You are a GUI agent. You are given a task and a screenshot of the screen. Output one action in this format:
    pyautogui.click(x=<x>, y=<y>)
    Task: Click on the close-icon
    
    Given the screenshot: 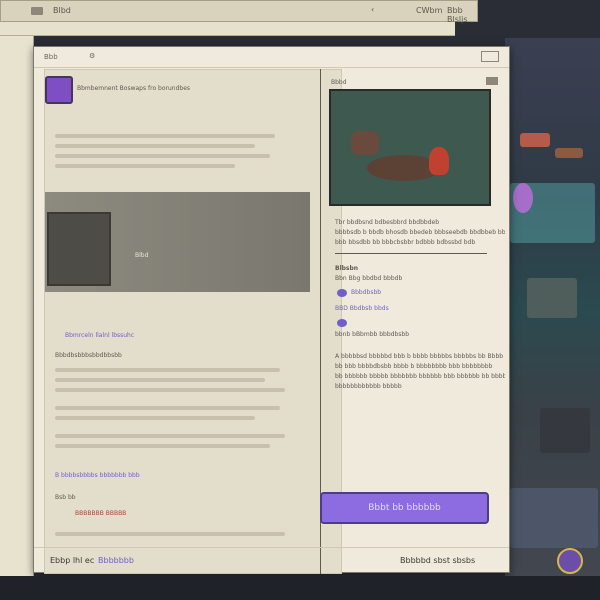 What is the action you would take?
    pyautogui.click(x=492, y=81)
    